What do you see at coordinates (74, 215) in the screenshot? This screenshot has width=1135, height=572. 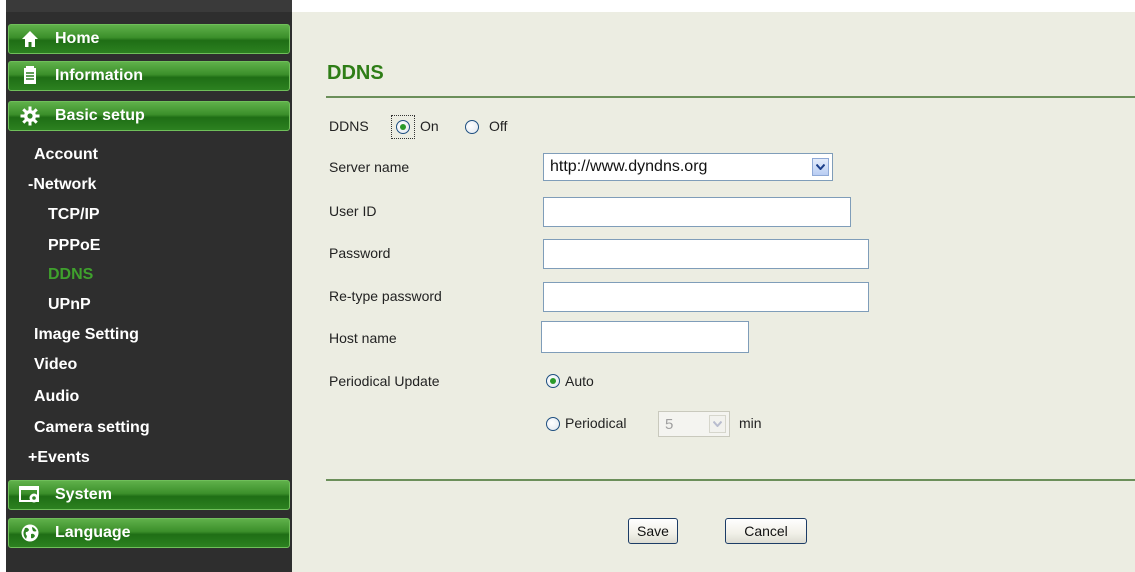 I see `nav-item-tcpip: TCP/IP` at bounding box center [74, 215].